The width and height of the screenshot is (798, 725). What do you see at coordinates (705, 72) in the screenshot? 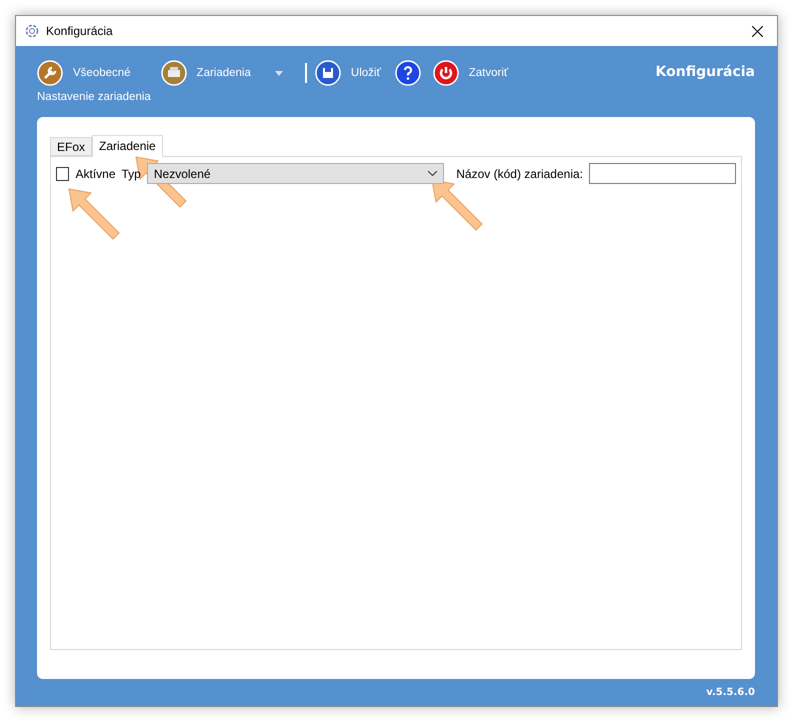
I see `header-title: Konfigurácia` at bounding box center [705, 72].